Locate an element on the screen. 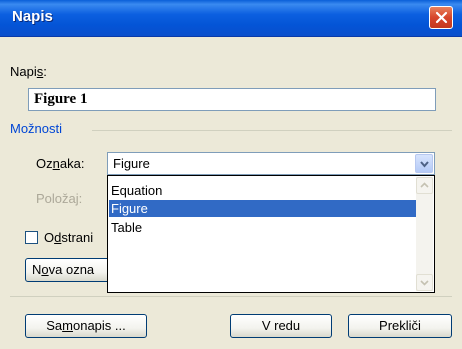 This screenshot has width=462, height=349. position-label: Položaj: is located at coordinates (59, 198).